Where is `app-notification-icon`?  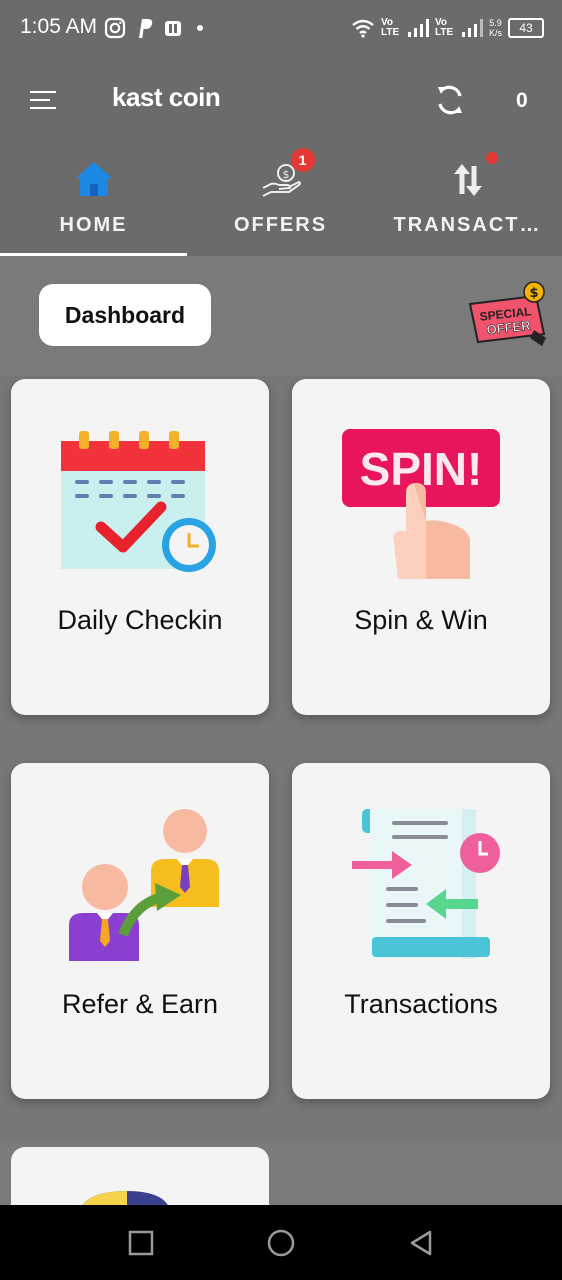
app-notification-icon is located at coordinates (173, 28).